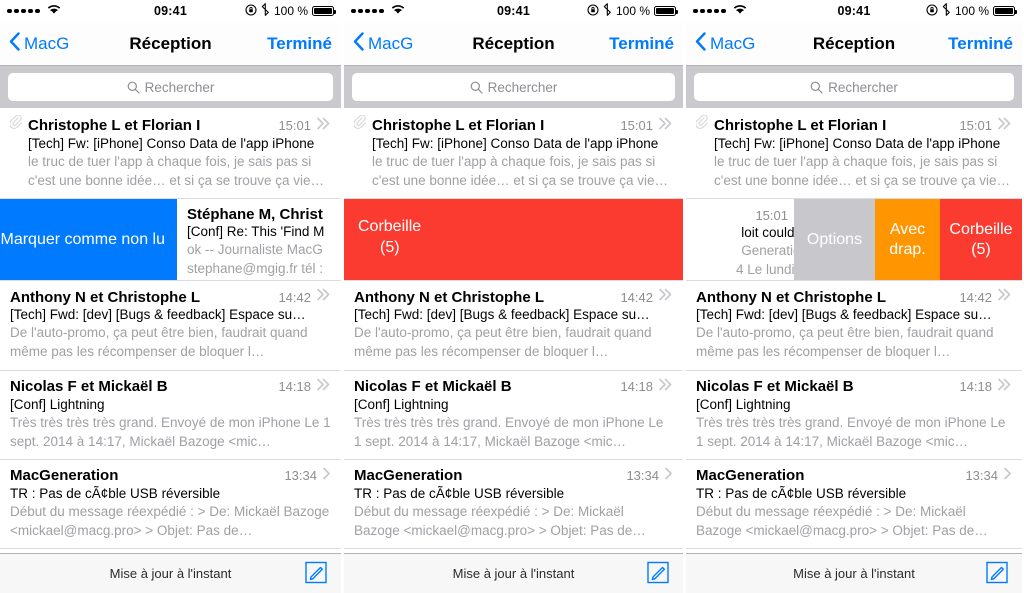  I want to click on chevron-left-icon, so click(700, 43).